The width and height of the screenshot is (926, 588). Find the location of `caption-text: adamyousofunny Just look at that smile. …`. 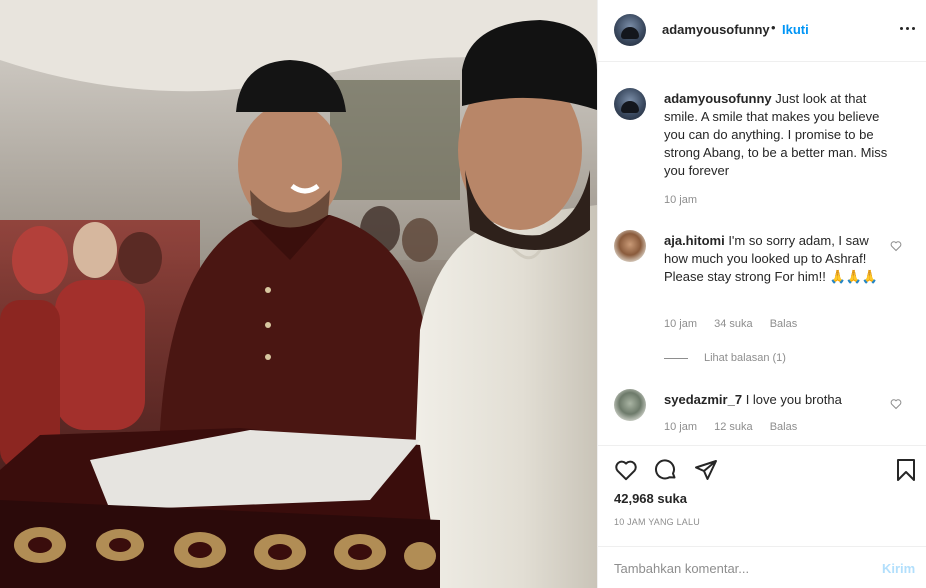

caption-text: adamyousofunny Just look at that smile. … is located at coordinates (779, 135).